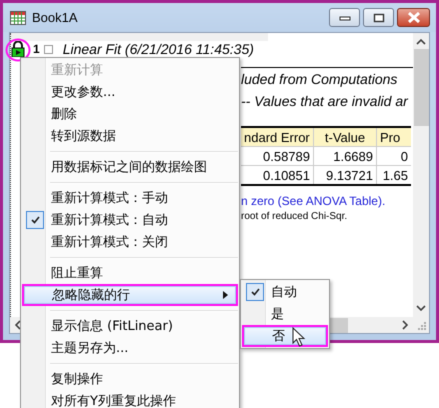 This screenshot has height=408, width=439. I want to click on lock-icon, so click(18, 49).